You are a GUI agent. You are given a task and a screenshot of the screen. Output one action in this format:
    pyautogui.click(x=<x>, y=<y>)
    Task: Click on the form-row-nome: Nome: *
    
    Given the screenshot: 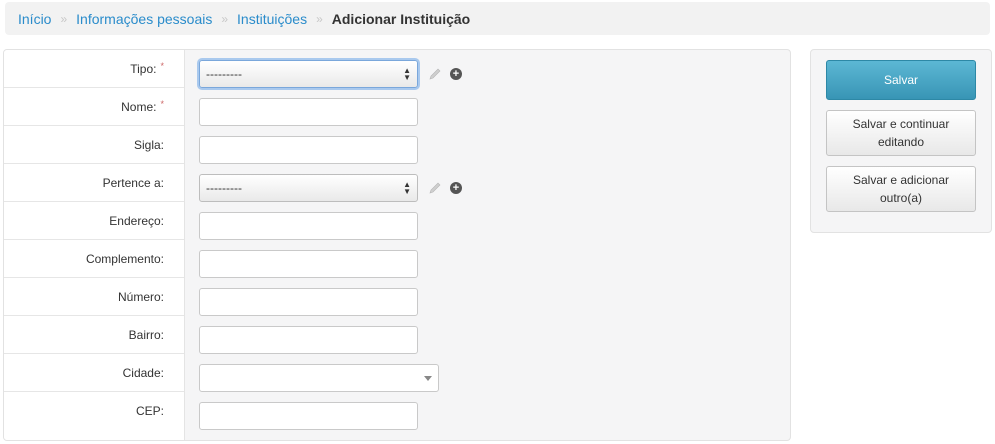 What is the action you would take?
    pyautogui.click(x=397, y=107)
    